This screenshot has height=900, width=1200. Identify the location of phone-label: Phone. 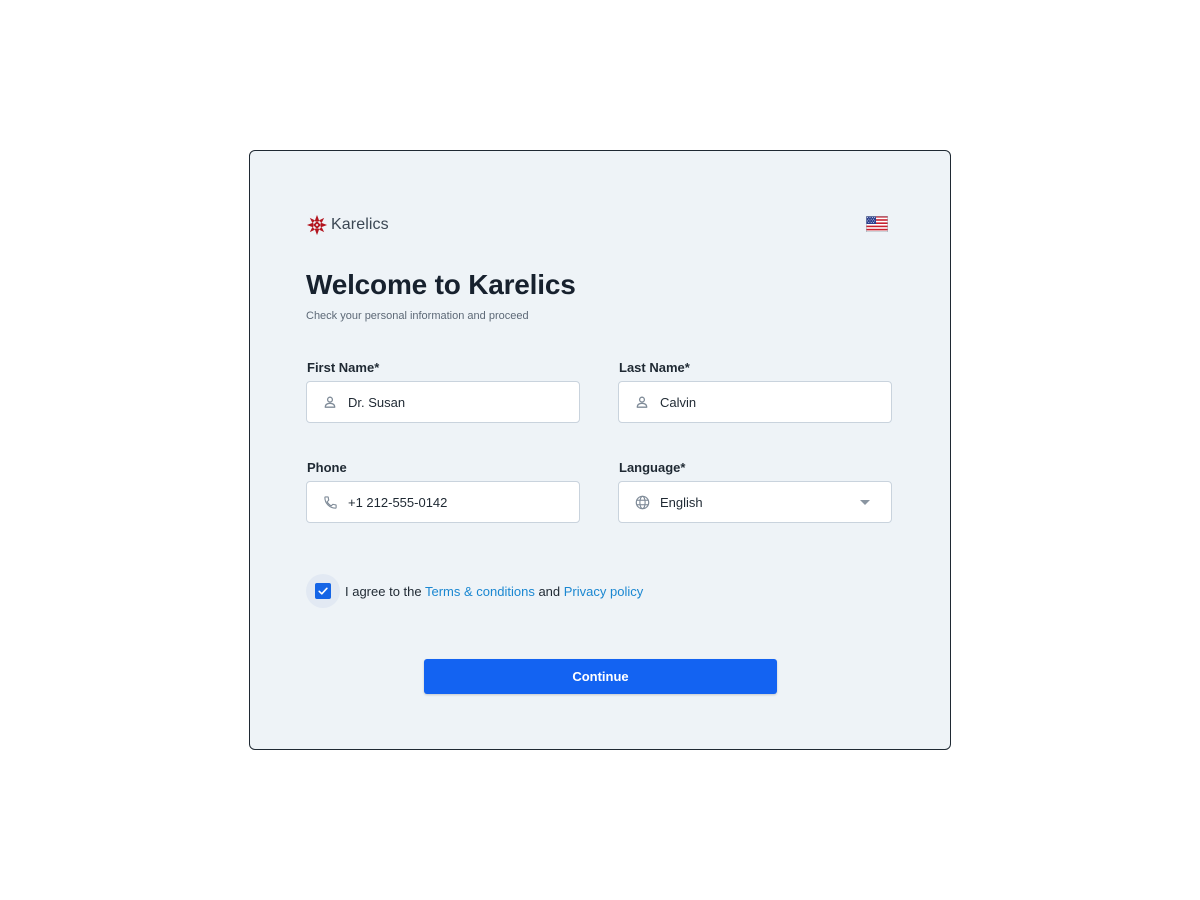
(327, 467).